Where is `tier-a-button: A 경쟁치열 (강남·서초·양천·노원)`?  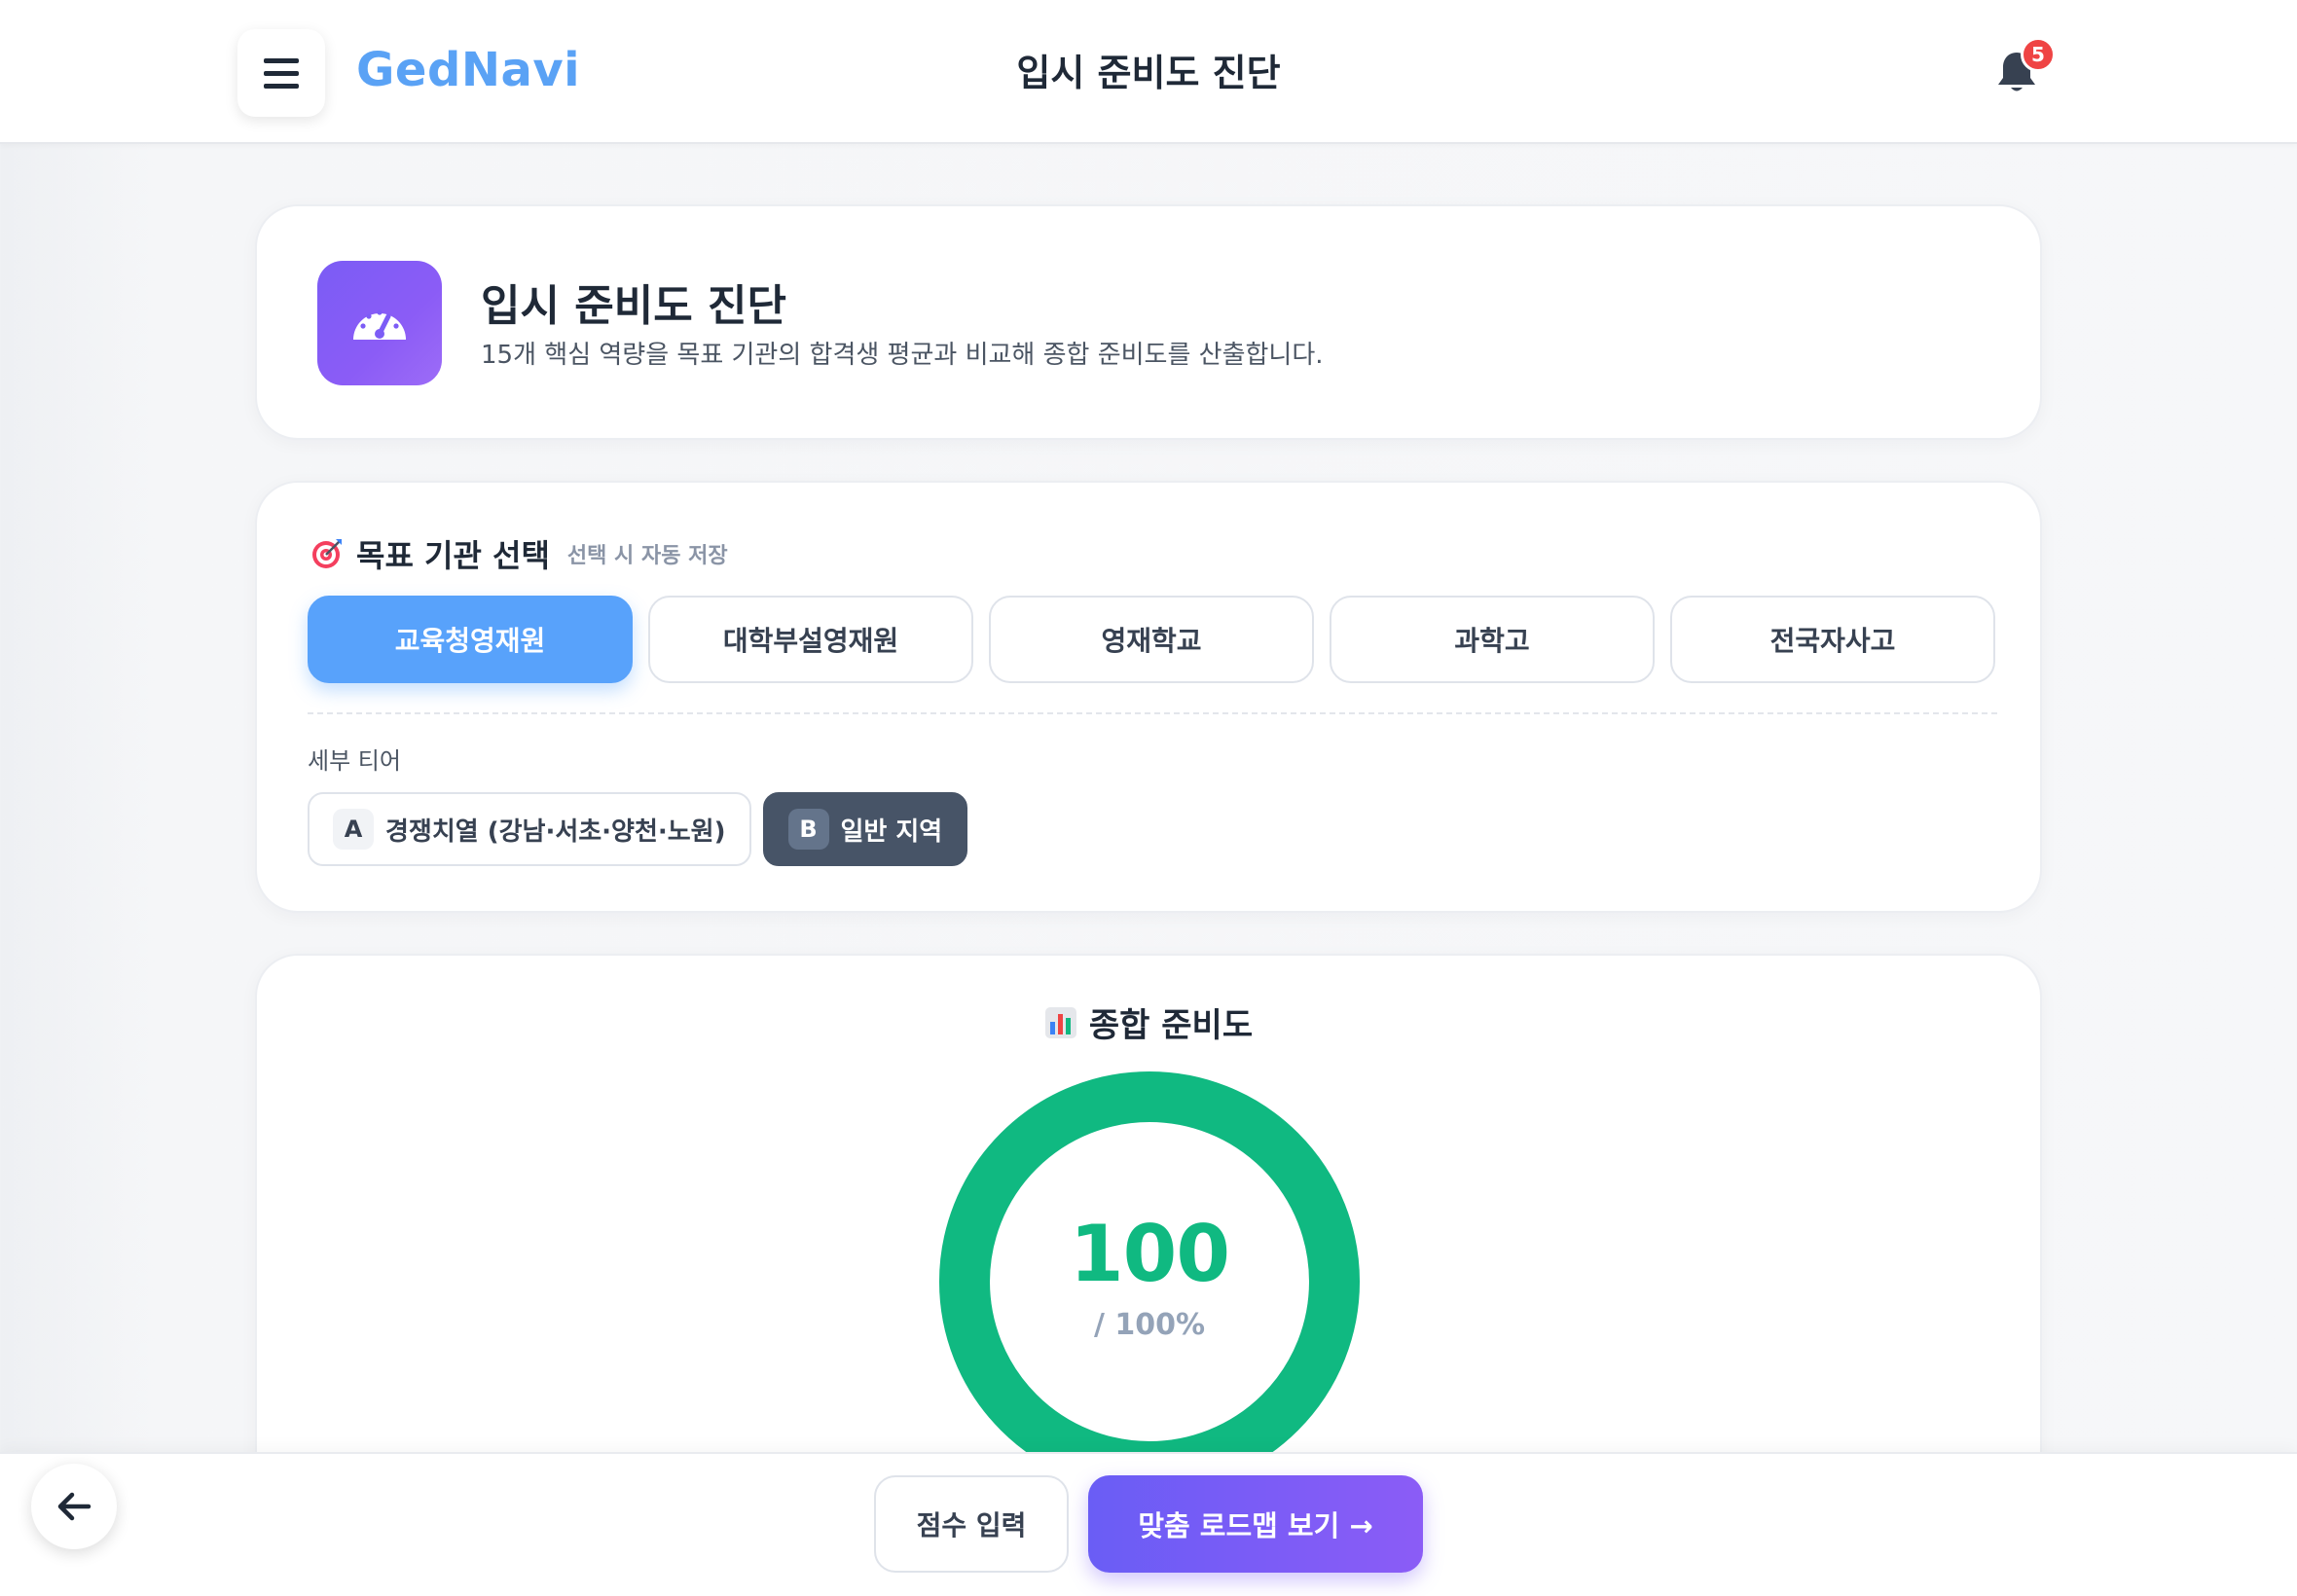 tier-a-button: A 경쟁치열 (강남·서초·양천·노원) is located at coordinates (529, 829).